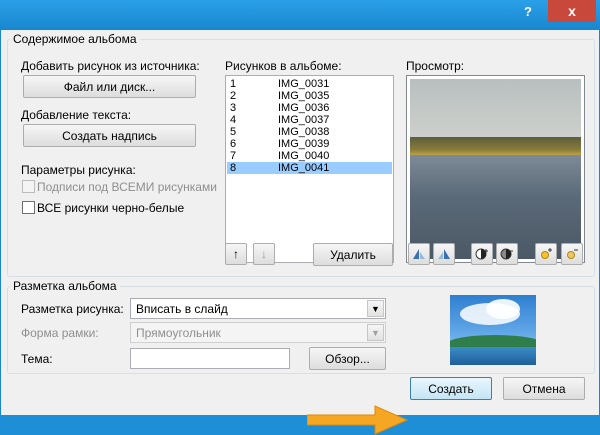 The height and width of the screenshot is (435, 600). I want to click on contrast-down-button, so click(507, 254).